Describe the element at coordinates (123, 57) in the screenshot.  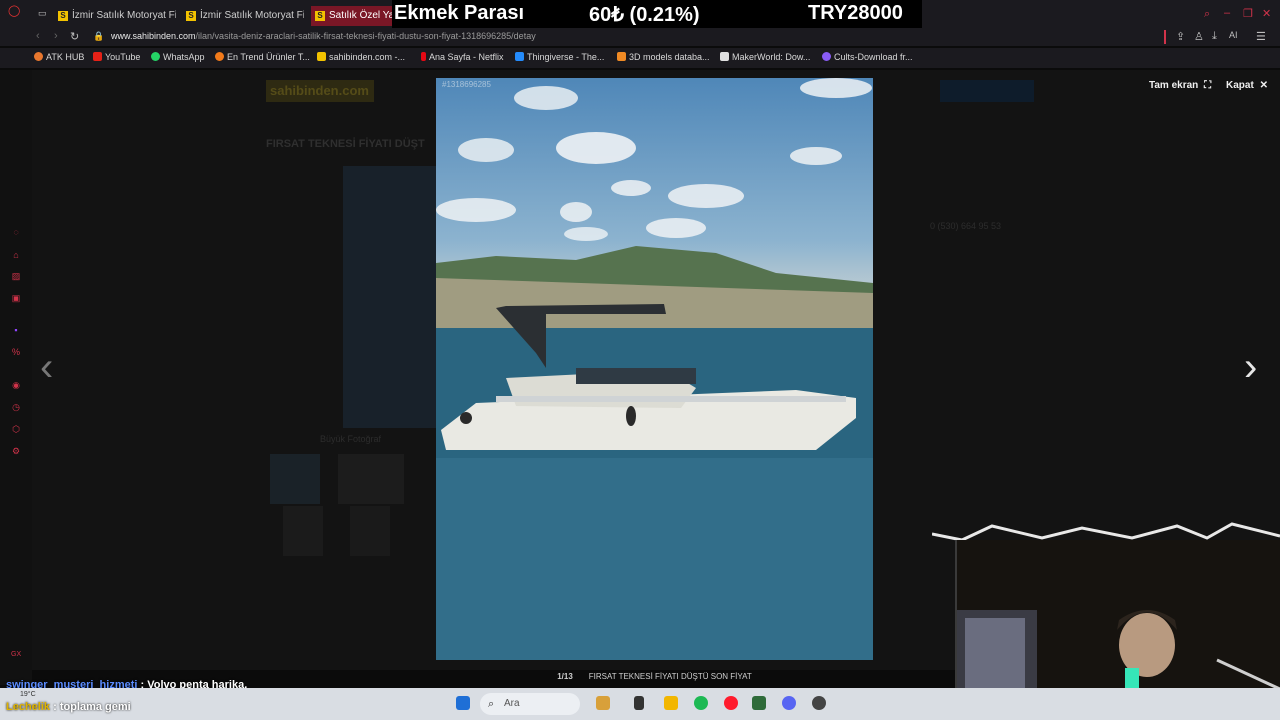
I see `bookmark-label: YouTube` at that location.